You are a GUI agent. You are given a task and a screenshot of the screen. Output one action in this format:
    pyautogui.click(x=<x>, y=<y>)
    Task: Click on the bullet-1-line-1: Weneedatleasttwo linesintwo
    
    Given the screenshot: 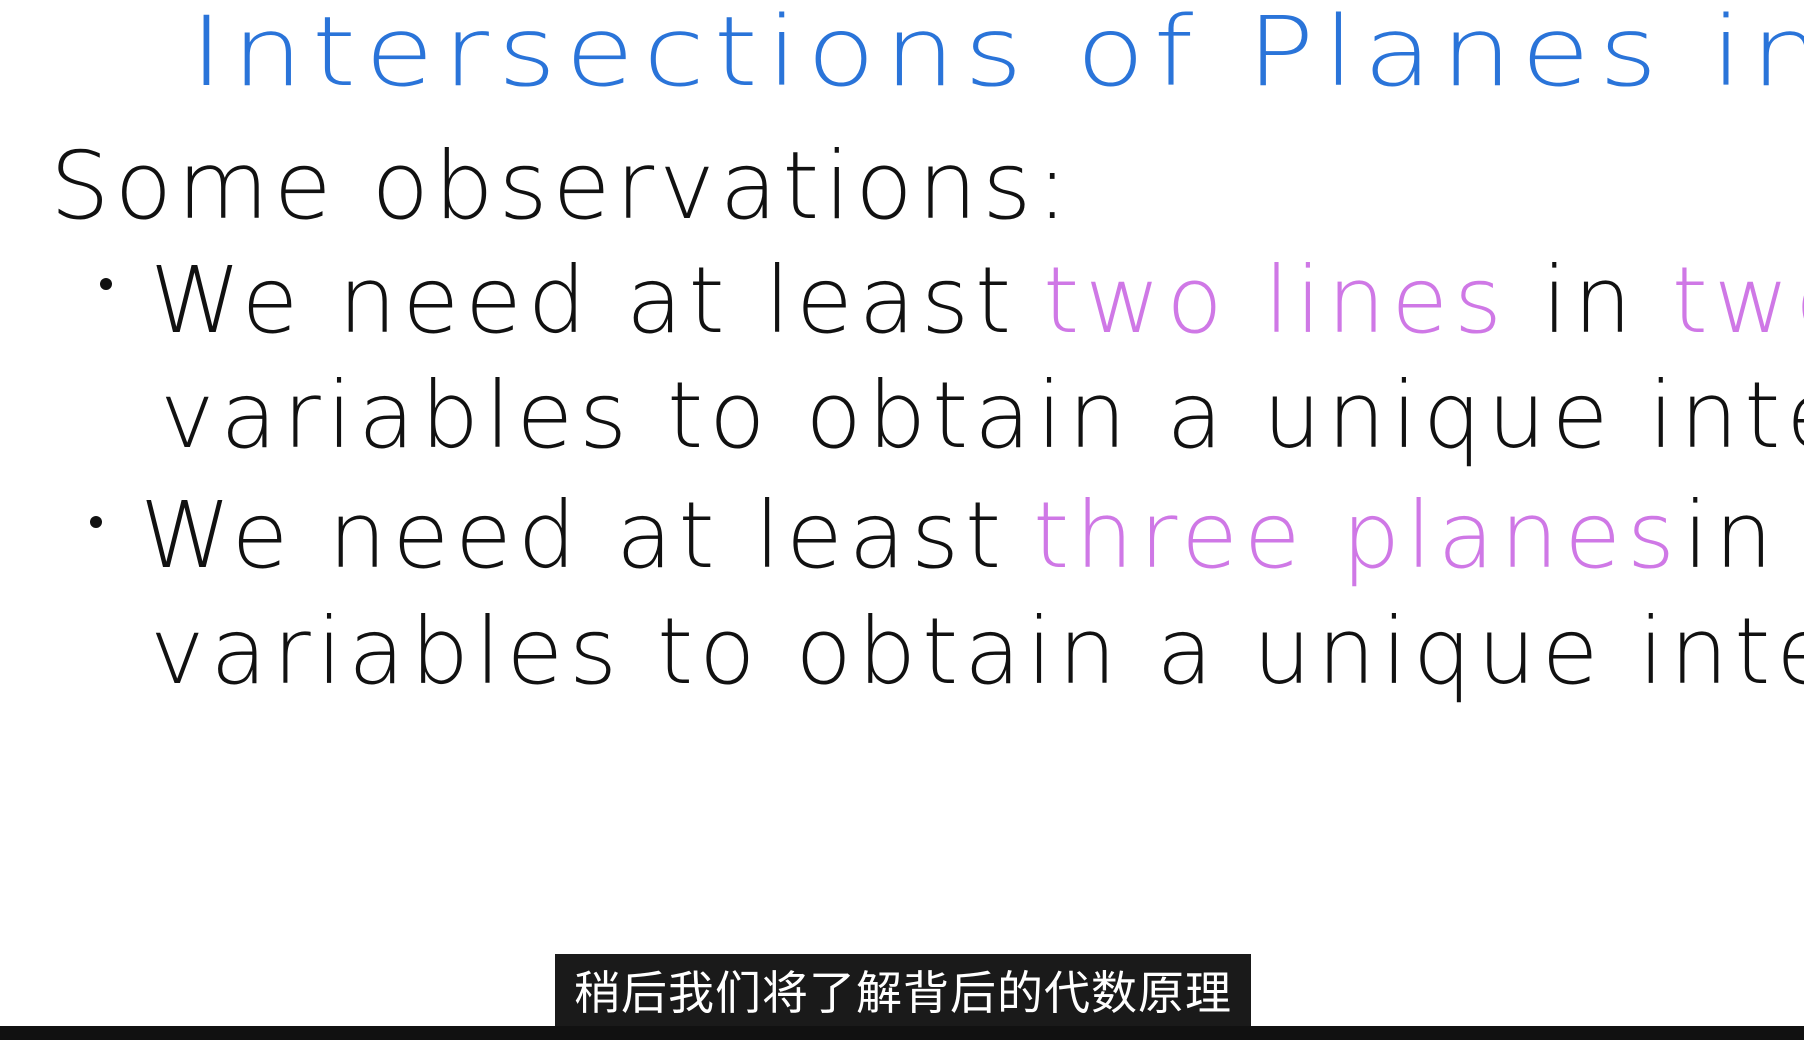 What is the action you would take?
    pyautogui.click(x=977, y=301)
    